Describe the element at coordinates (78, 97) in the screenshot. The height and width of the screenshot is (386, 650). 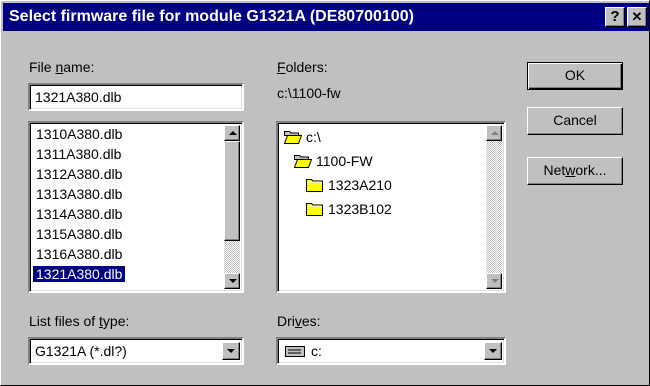
I see `file-name-value: 1321A380.dlb` at that location.